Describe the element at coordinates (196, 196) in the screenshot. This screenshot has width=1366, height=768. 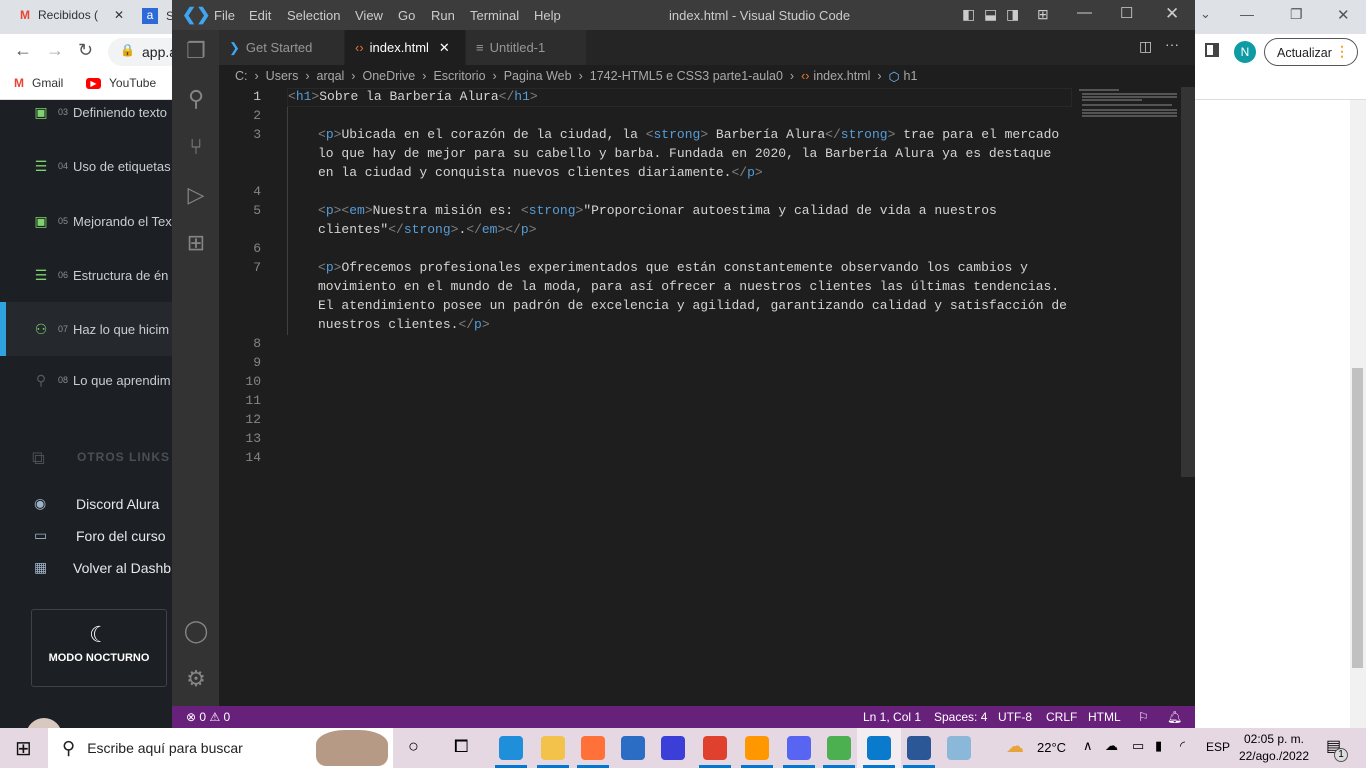
I see `run-debug-icon: ▷` at that location.